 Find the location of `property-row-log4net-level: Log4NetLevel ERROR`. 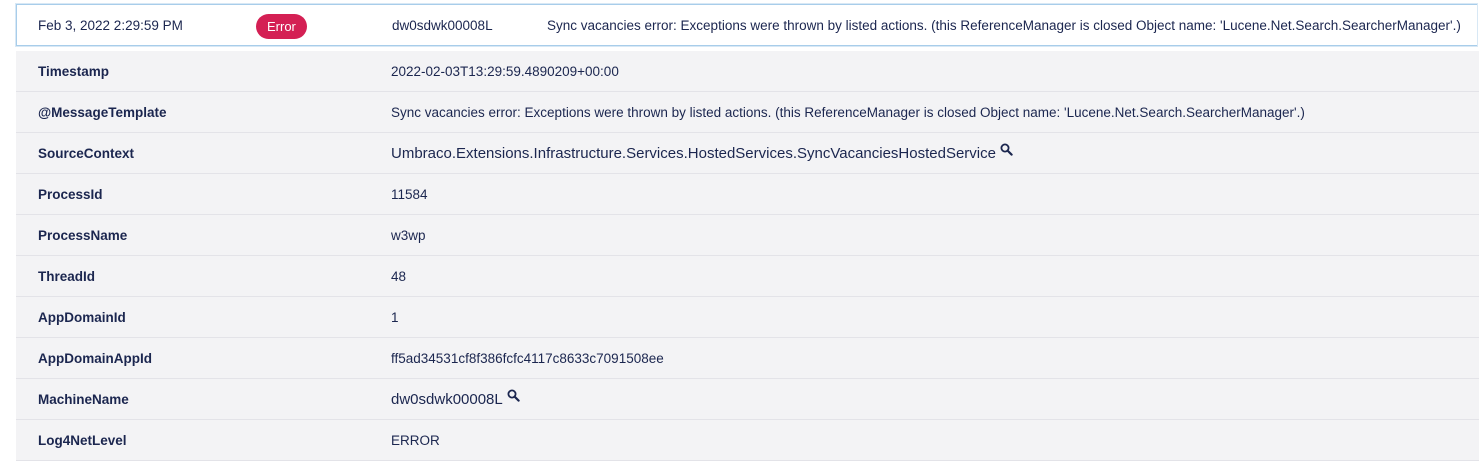

property-row-log4net-level: Log4NetLevel ERROR is located at coordinates (747, 440).